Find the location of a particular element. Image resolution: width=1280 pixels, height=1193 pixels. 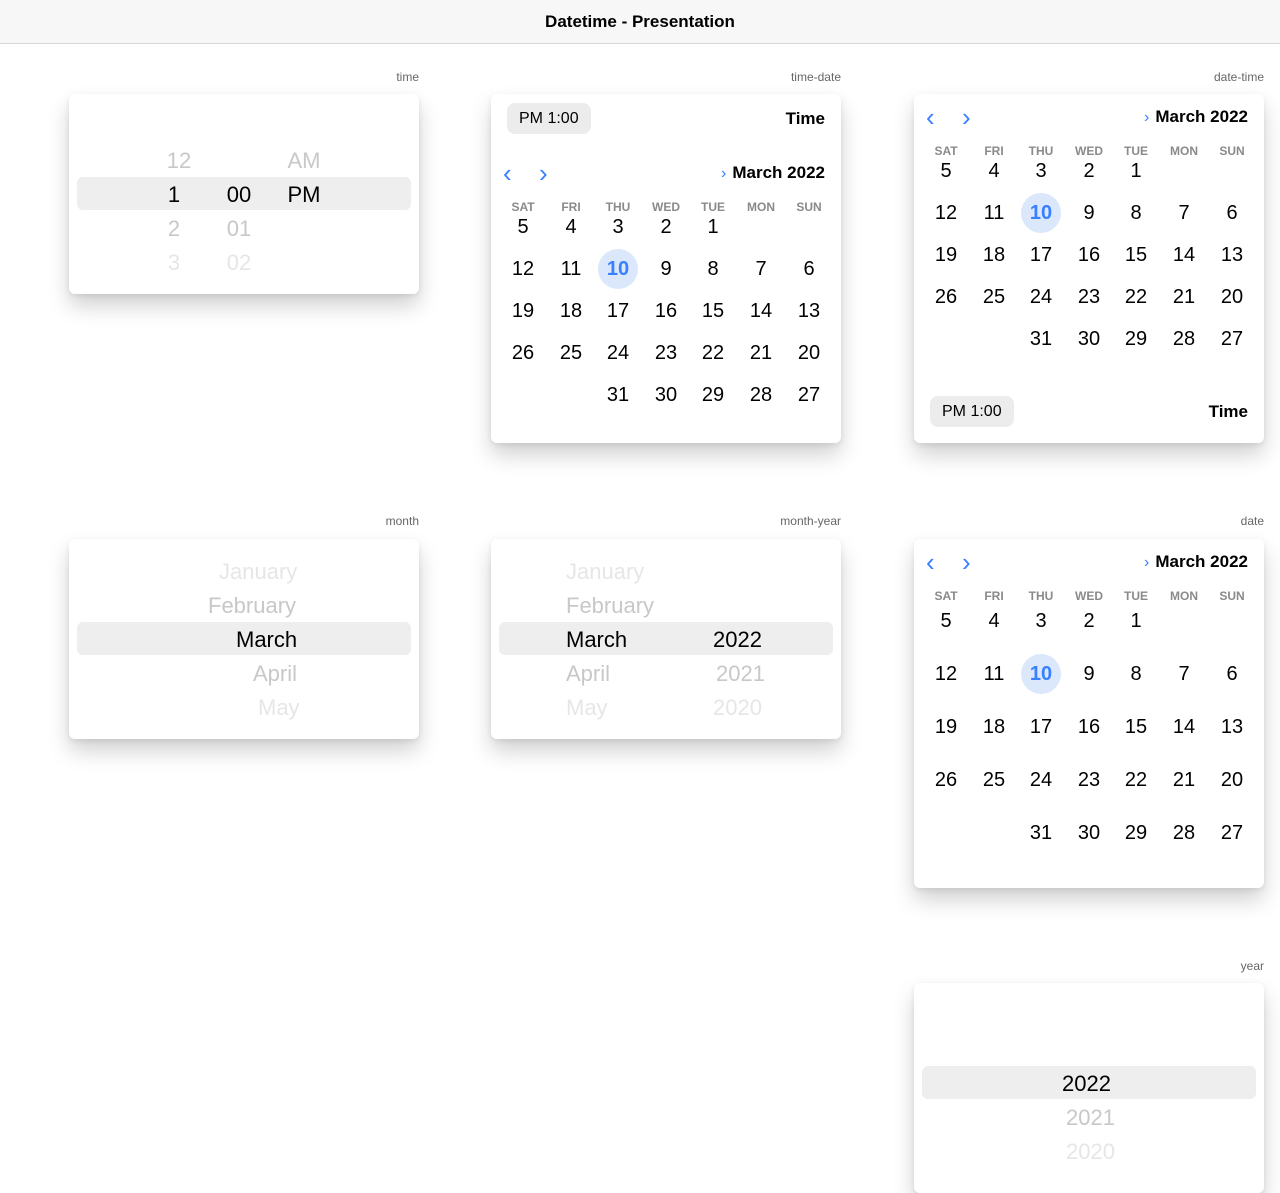

minute-option: 01 is located at coordinates (239, 229).